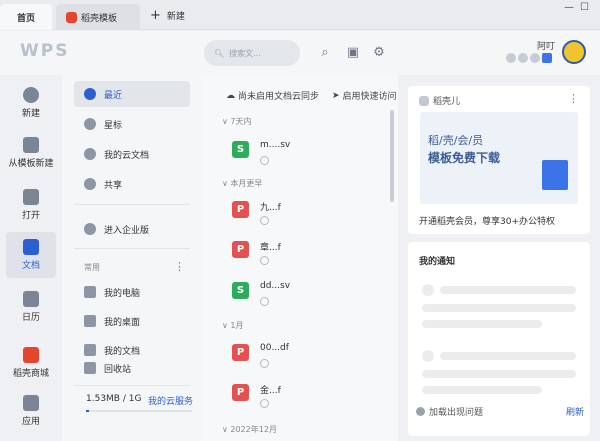 This screenshot has width=600, height=441. Describe the element at coordinates (274, 348) in the screenshot. I see `file-name: 00...df` at that location.